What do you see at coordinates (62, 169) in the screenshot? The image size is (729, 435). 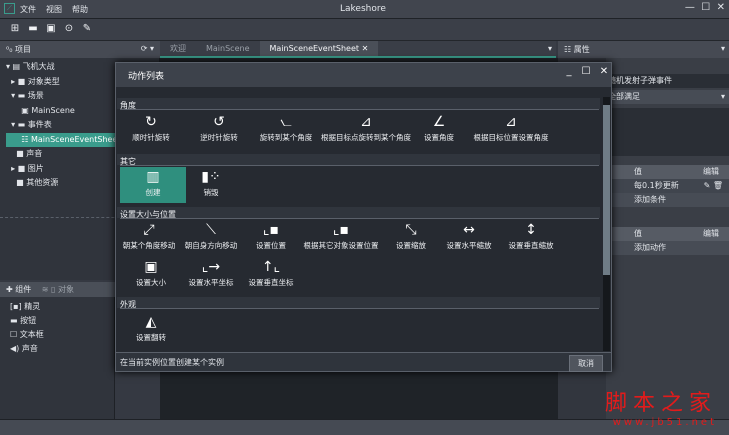 I see `tree-item-images: ▸ ■ 图片` at bounding box center [62, 169].